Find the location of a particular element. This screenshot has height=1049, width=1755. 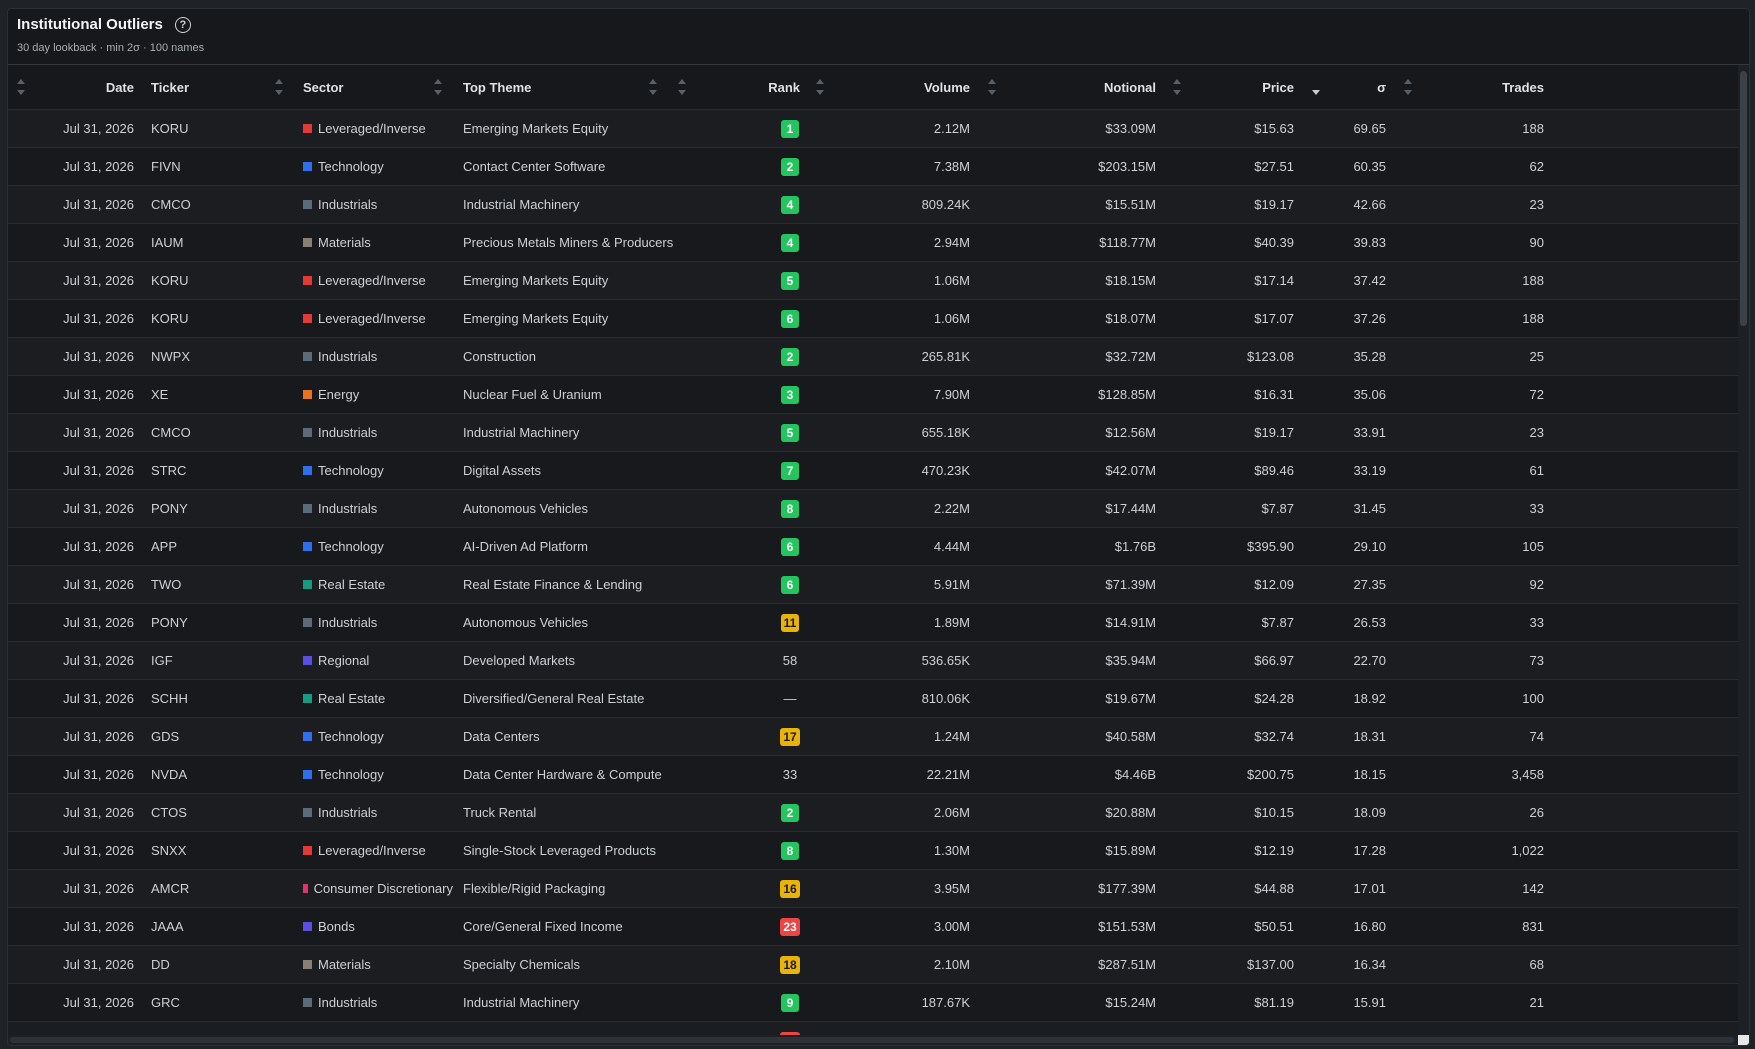

cell-ticker: NWPX is located at coordinates (211, 356).